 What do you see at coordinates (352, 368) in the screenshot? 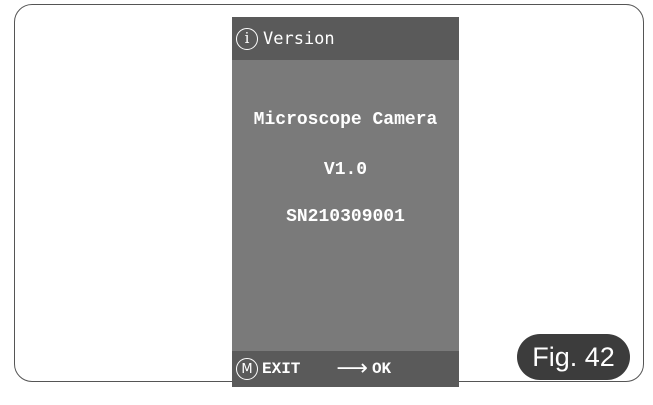
I see `arrow-right-icon: ⟶` at bounding box center [352, 368].